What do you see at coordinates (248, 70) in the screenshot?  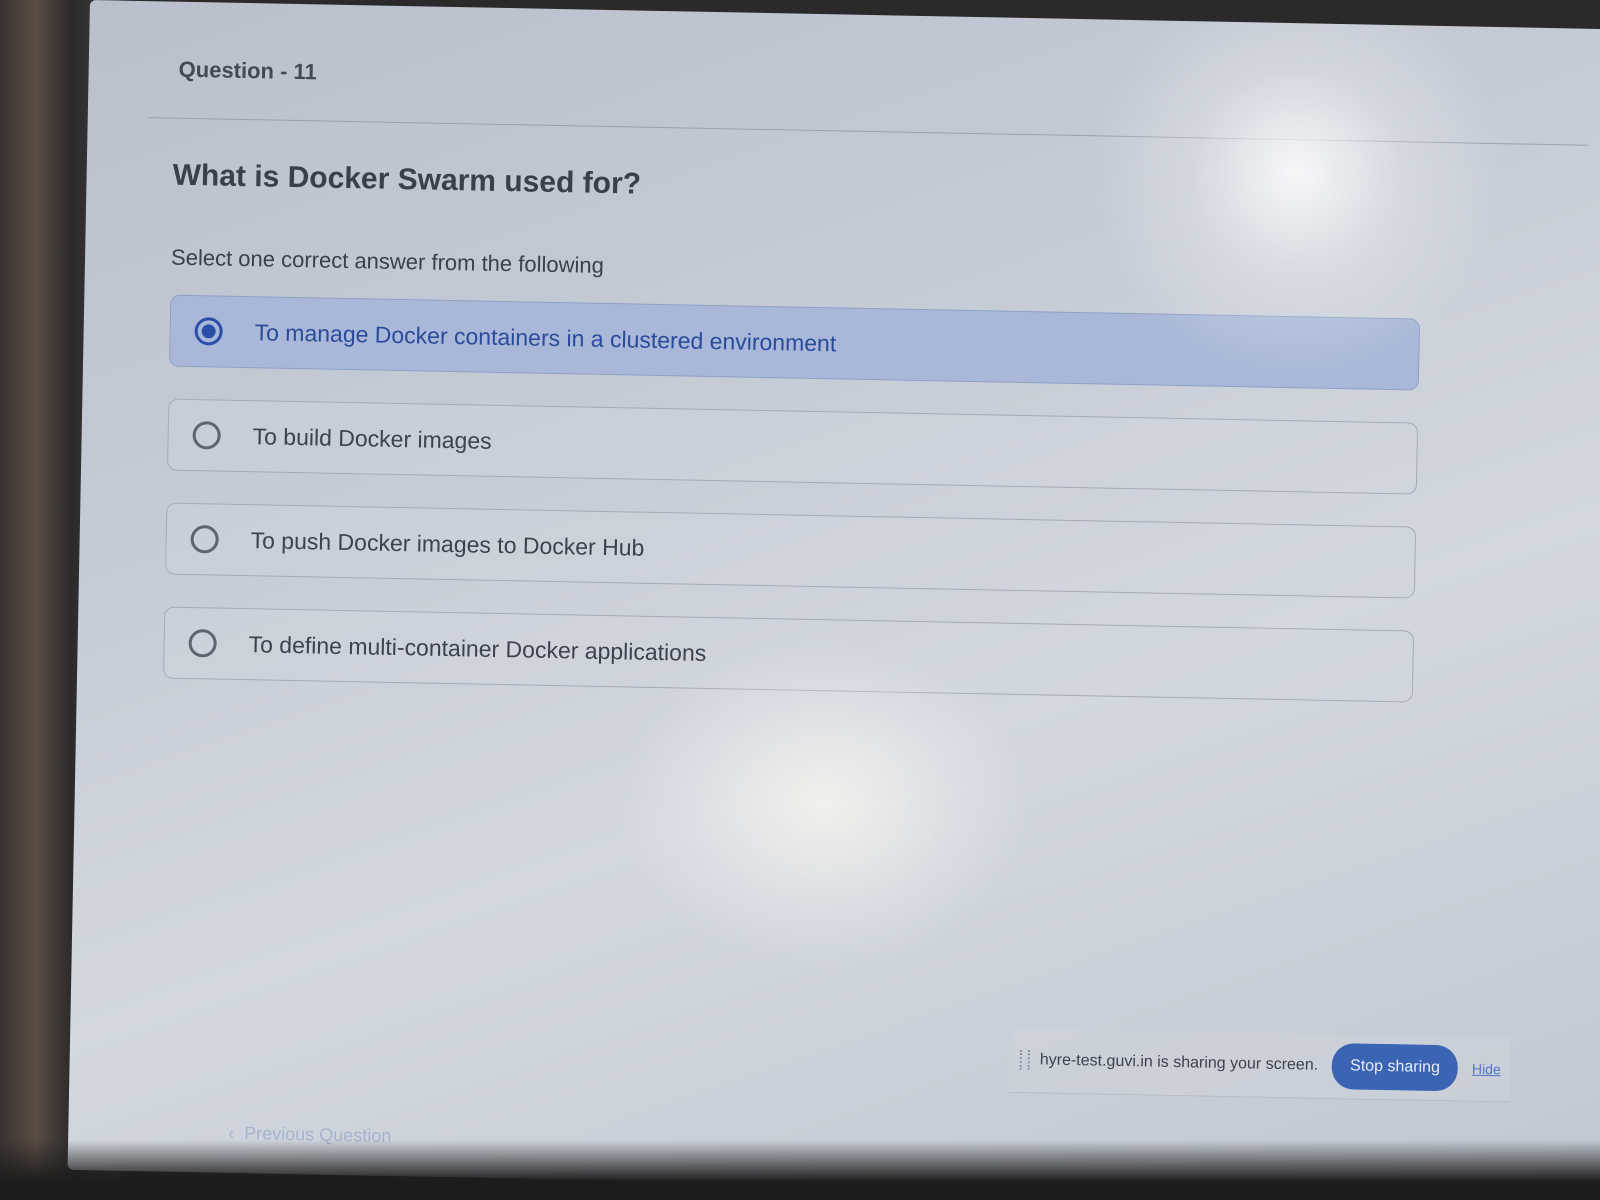 I see `question-number: Question - 11` at bounding box center [248, 70].